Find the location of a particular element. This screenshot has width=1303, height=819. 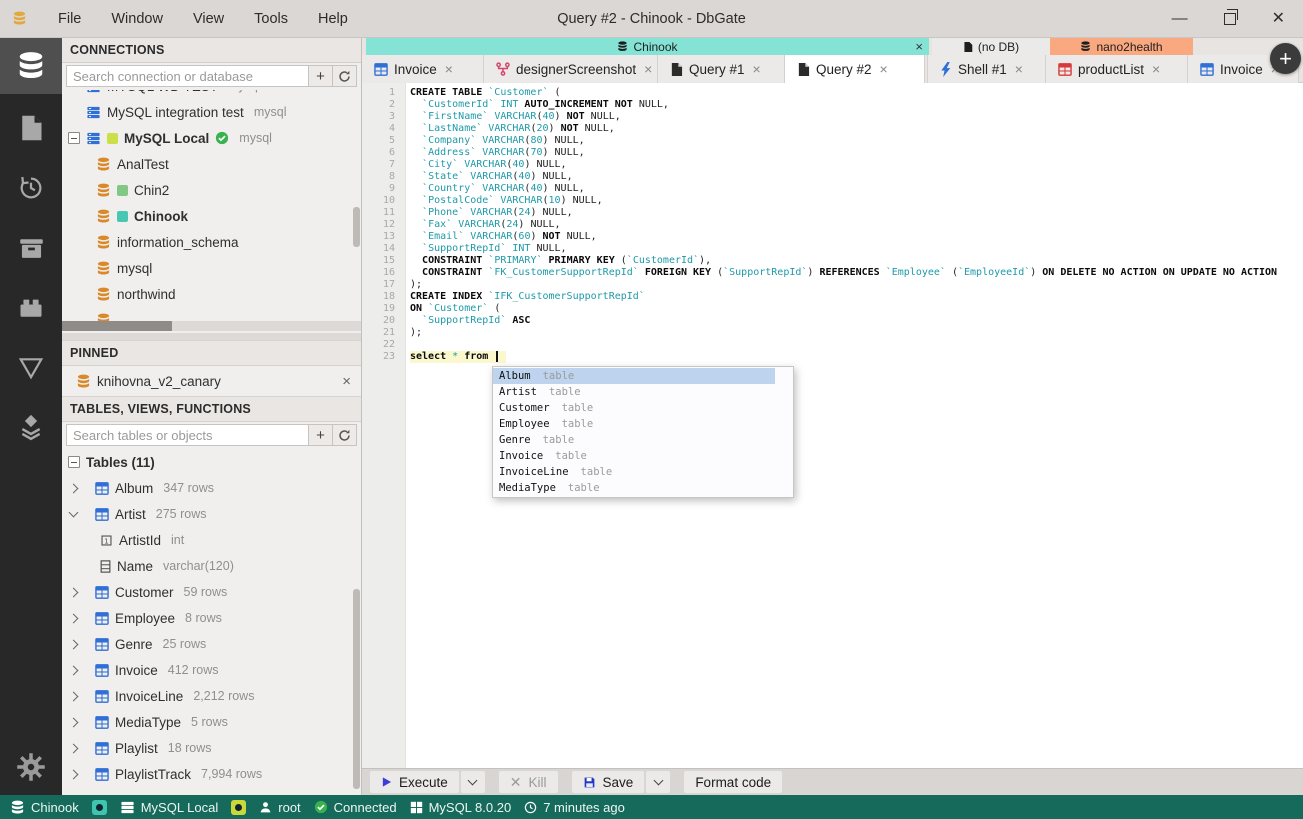

new-tab-button: + is located at coordinates (1285, 58).